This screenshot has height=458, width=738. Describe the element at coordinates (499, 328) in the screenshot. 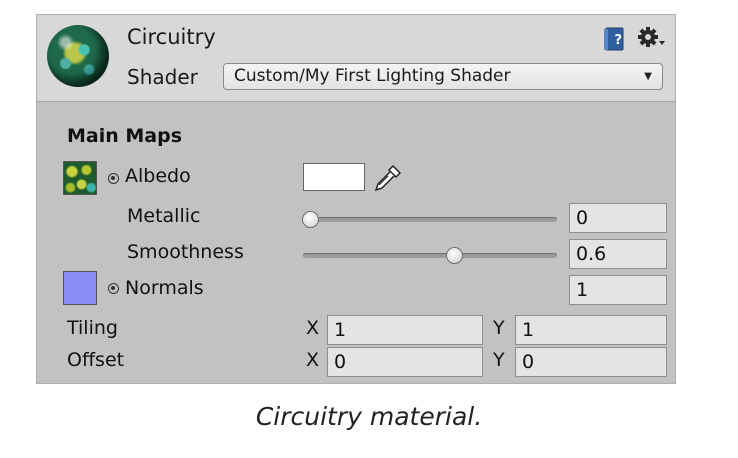

I see `tiling-y-label: Y` at that location.